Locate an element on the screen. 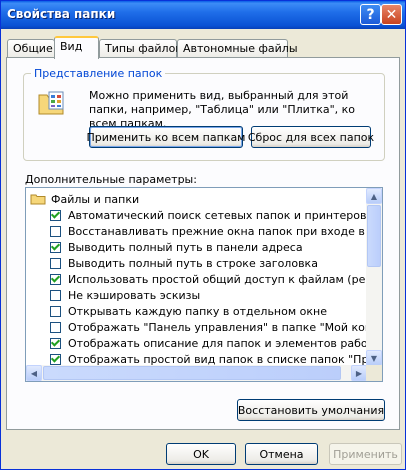 Image resolution: width=406 pixels, height=470 pixels. option-label: Не кэшировать эскизы is located at coordinates (134, 295).